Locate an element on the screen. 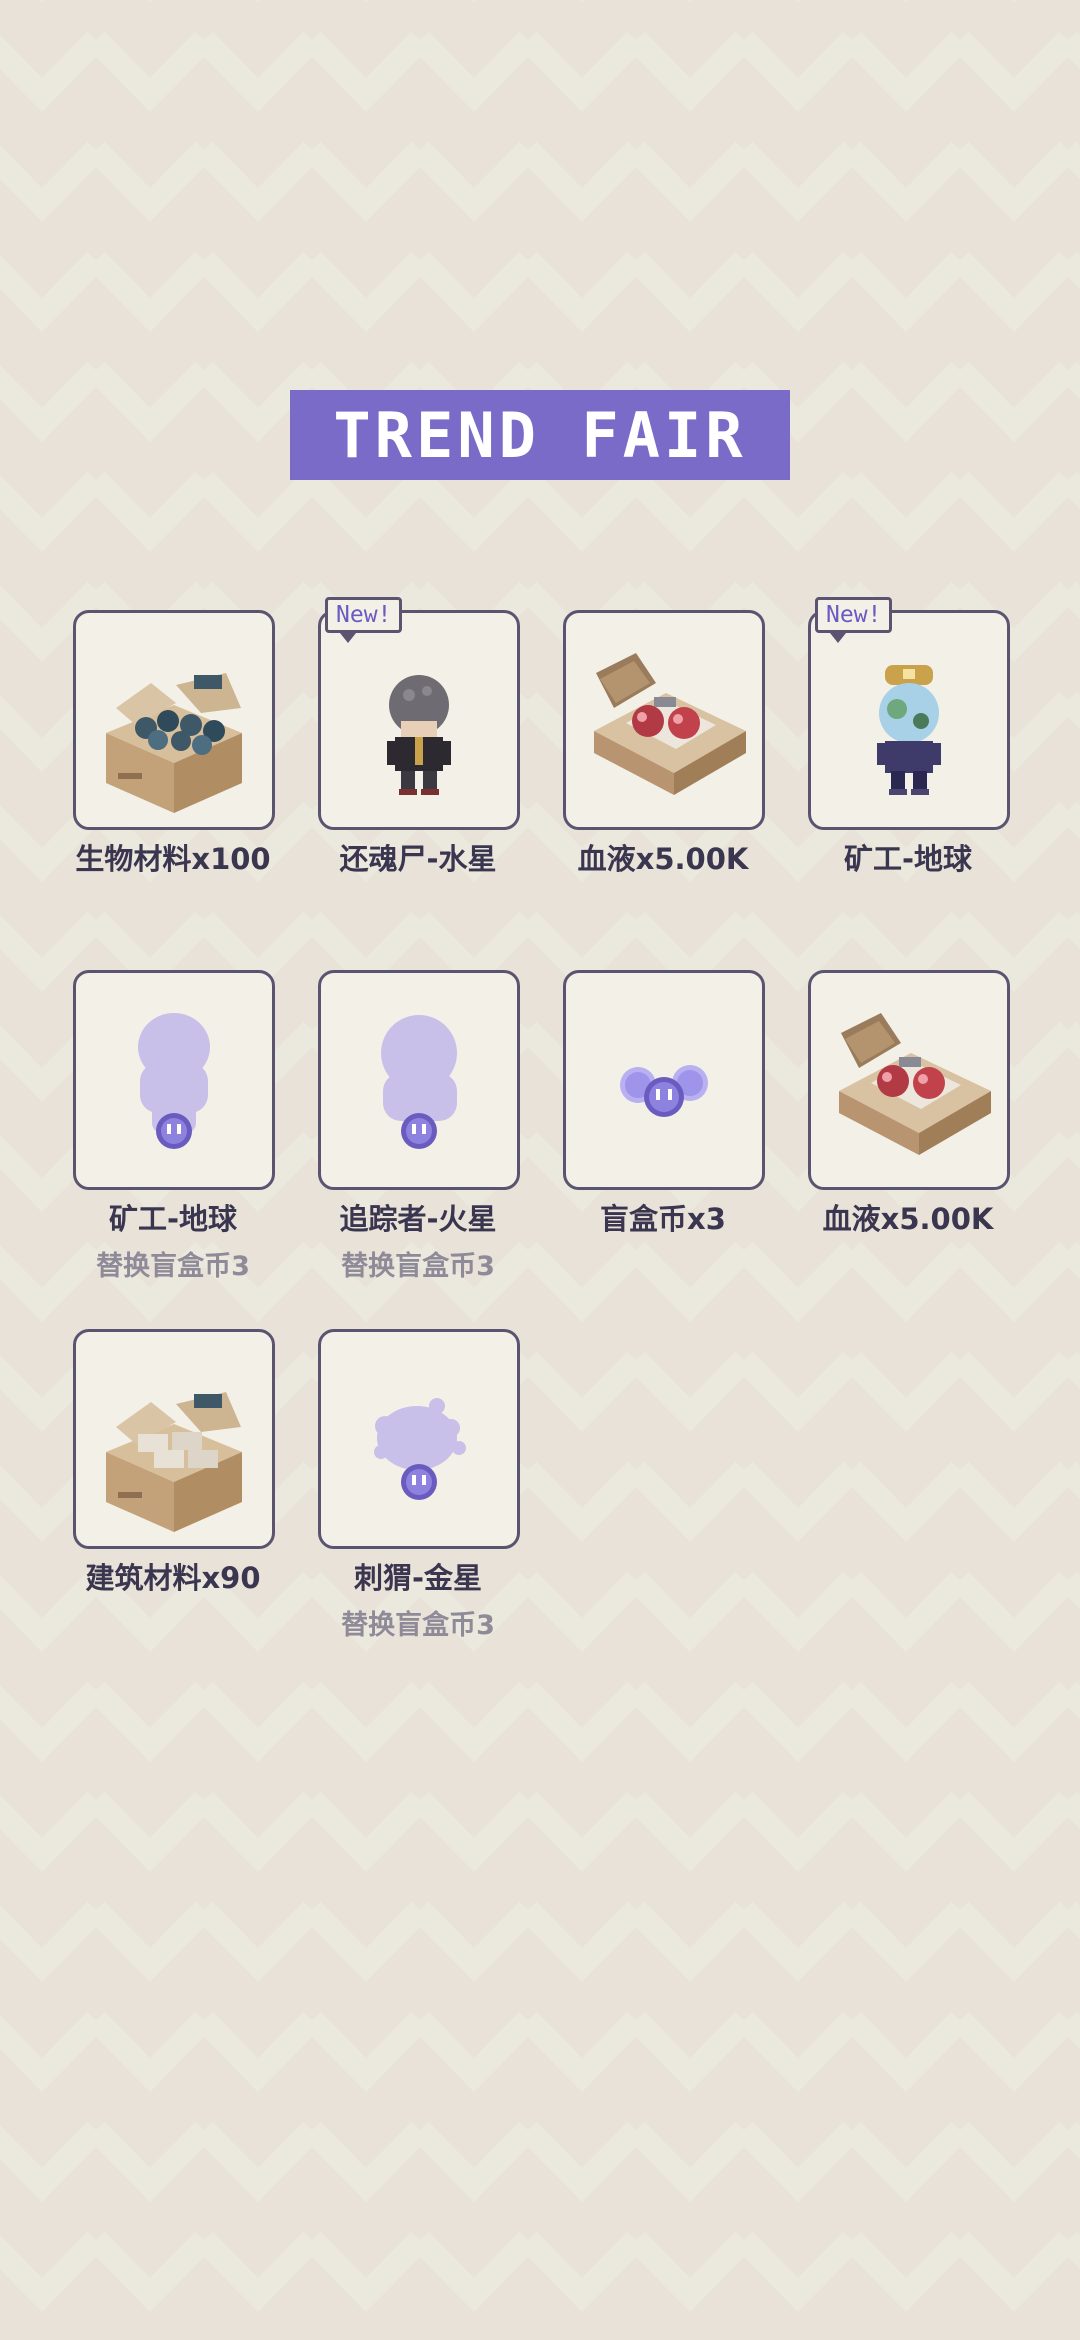 This screenshot has height=2340, width=1080. reward-item-1: 生物材料x100 is located at coordinates (174, 744).